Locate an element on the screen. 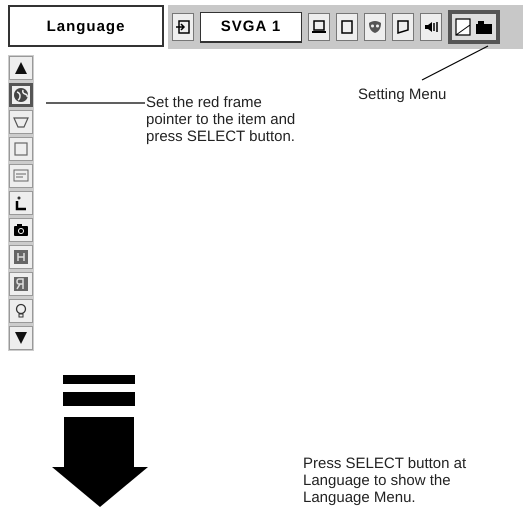 The image size is (526, 512). scroll-up-button is located at coordinates (21, 68).